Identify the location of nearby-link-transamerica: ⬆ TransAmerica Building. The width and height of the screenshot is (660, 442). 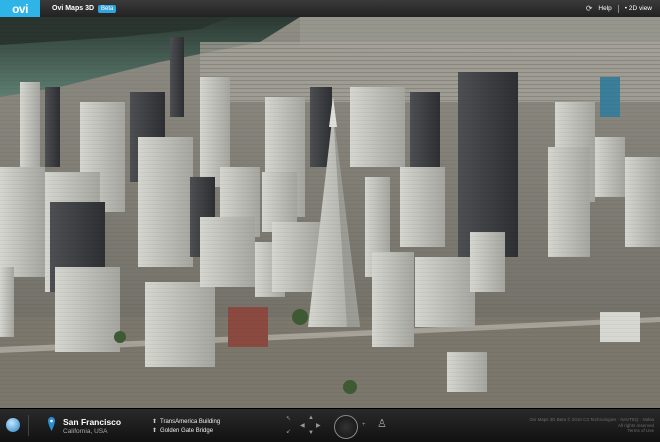
(186, 422).